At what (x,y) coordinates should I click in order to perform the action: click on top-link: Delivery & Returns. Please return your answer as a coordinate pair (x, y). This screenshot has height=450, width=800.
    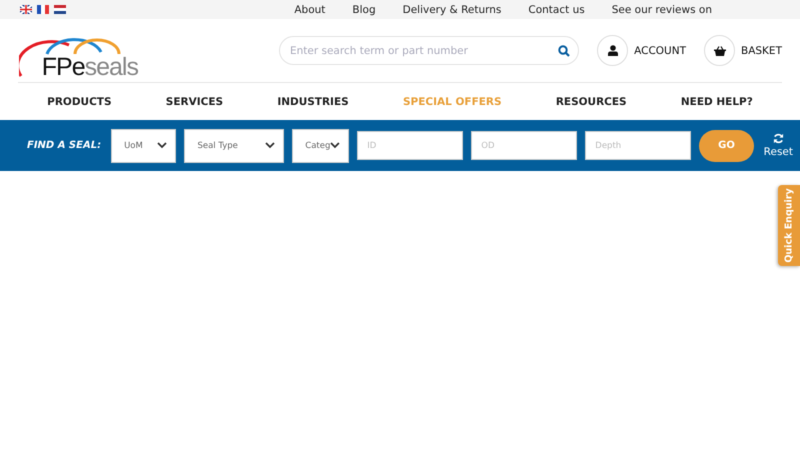
    Looking at the image, I should click on (452, 10).